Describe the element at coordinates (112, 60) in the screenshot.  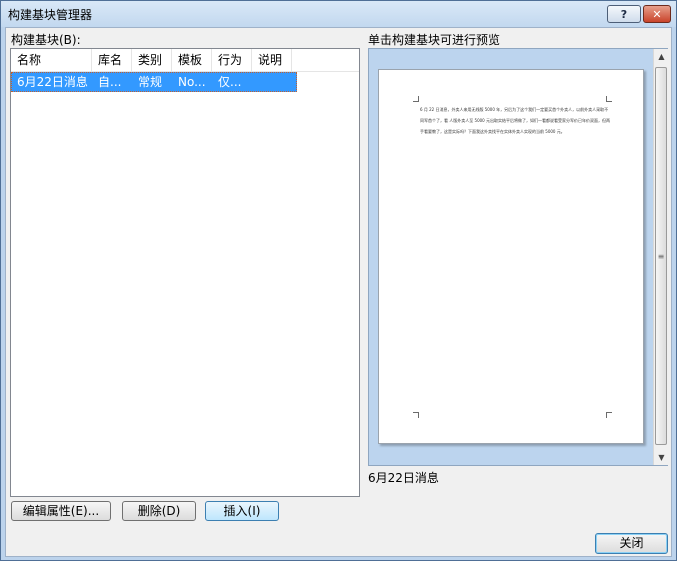
I see `column-header-gallery: 库名` at that location.